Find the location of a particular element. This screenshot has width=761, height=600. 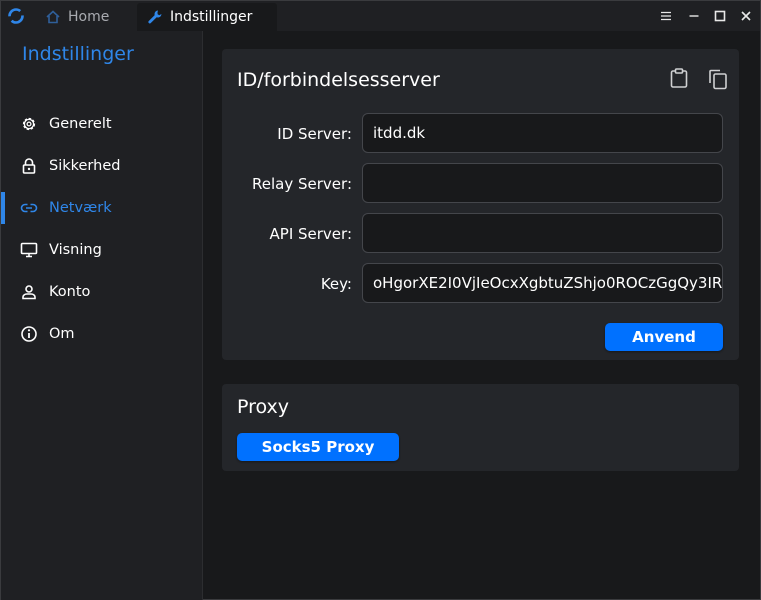

tab-home-label: Home is located at coordinates (89, 17).